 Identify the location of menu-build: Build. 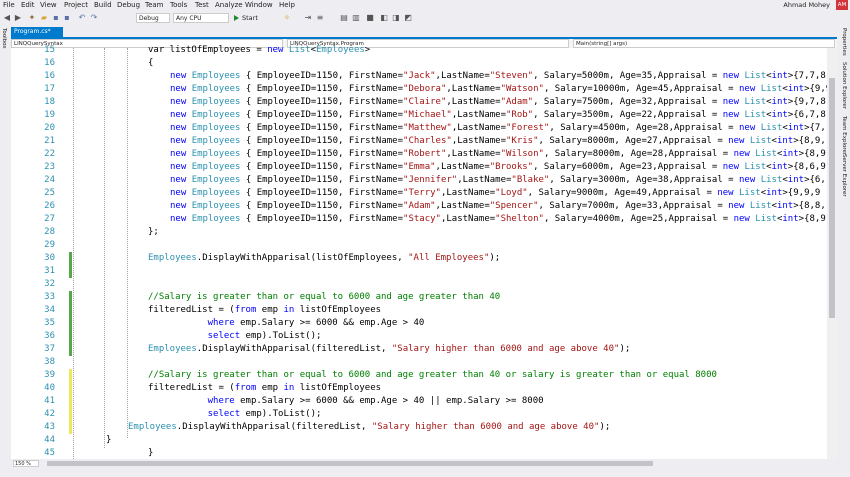
(103, 5).